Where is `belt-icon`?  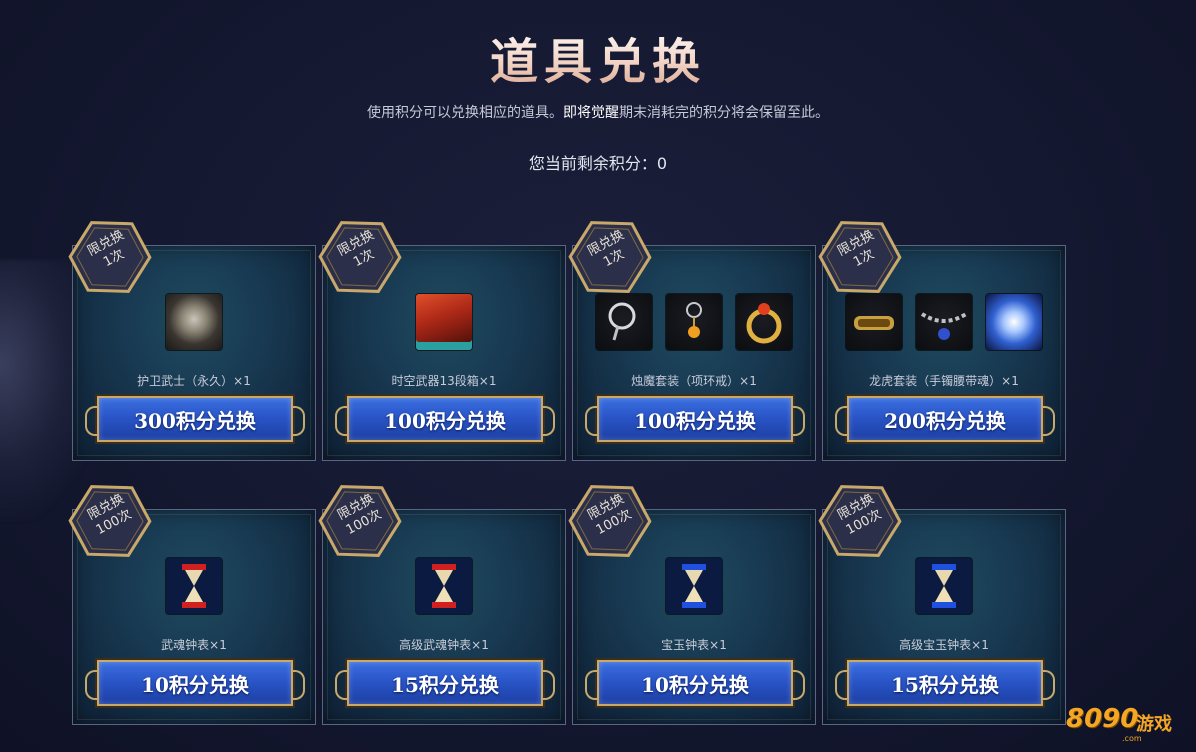
belt-icon is located at coordinates (944, 322).